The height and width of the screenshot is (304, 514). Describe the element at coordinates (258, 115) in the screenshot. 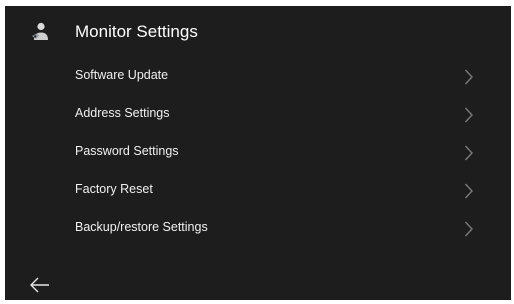

I see `menu-item-address-settings: Address Settings` at that location.